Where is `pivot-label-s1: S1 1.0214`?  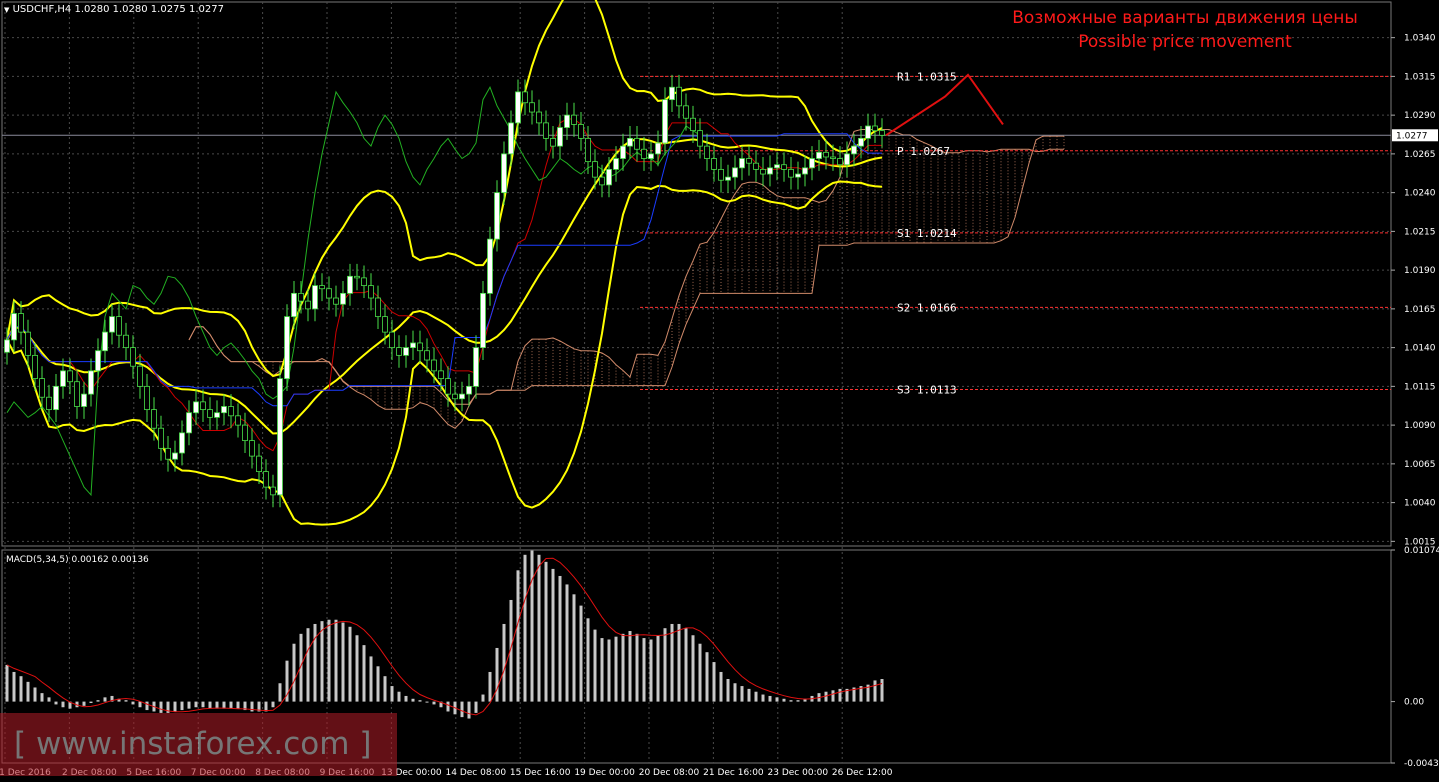
pivot-label-s1: S1 1.0214 is located at coordinates (927, 233).